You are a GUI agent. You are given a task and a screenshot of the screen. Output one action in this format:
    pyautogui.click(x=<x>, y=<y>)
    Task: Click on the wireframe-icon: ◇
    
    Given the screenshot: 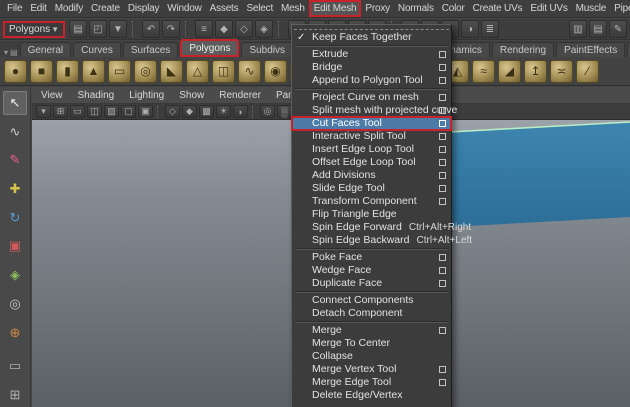 What is the action you would take?
    pyautogui.click(x=172, y=111)
    